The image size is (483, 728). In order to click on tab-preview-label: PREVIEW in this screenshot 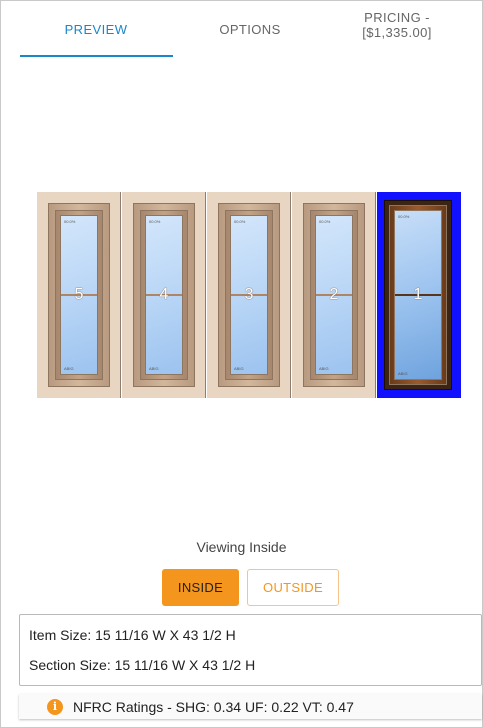, I will do `click(96, 29)`.